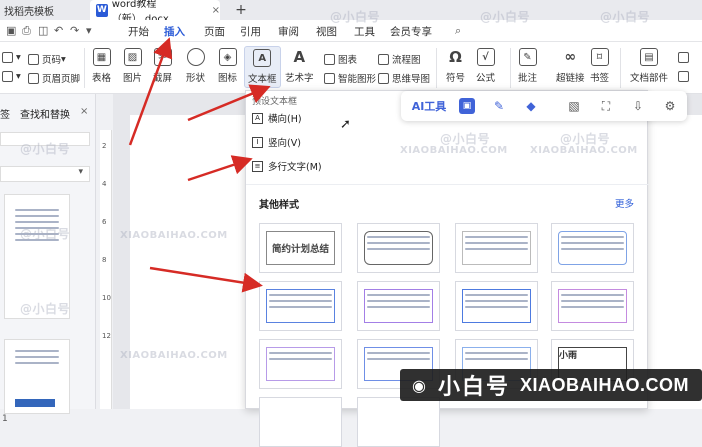 This screenshot has height=447, width=702. Describe the element at coordinates (638, 106) in the screenshot. I see `download-icon: ⇩` at that location.